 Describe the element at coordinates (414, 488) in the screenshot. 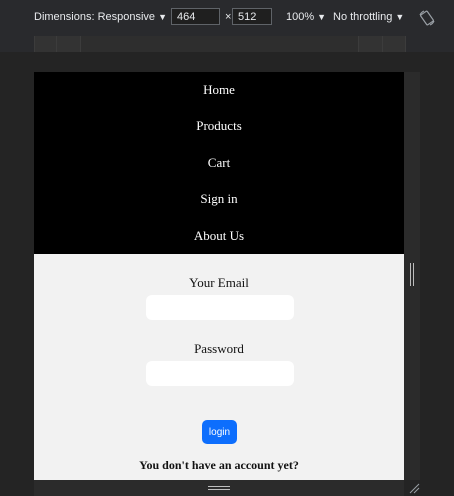

I see `corner-resize-icon` at that location.